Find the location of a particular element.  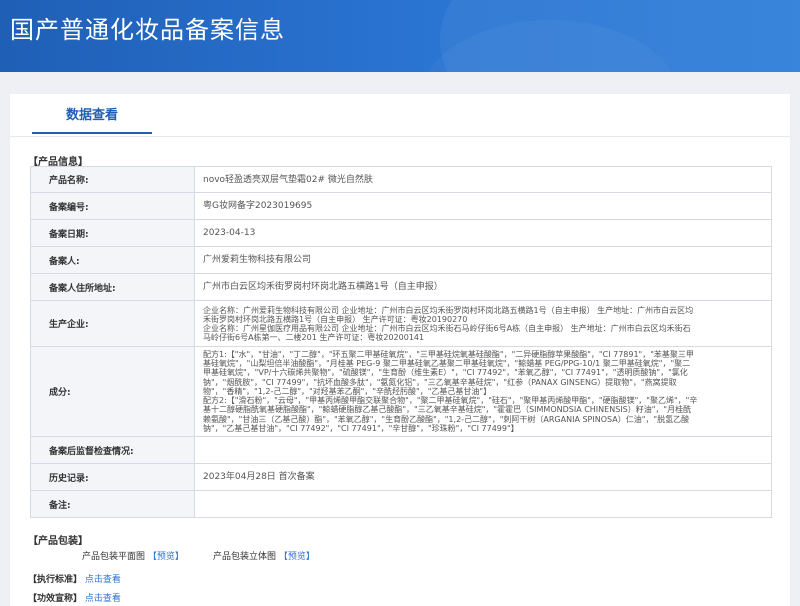

packaging-title: 【产品包装】 is located at coordinates (58, 541).